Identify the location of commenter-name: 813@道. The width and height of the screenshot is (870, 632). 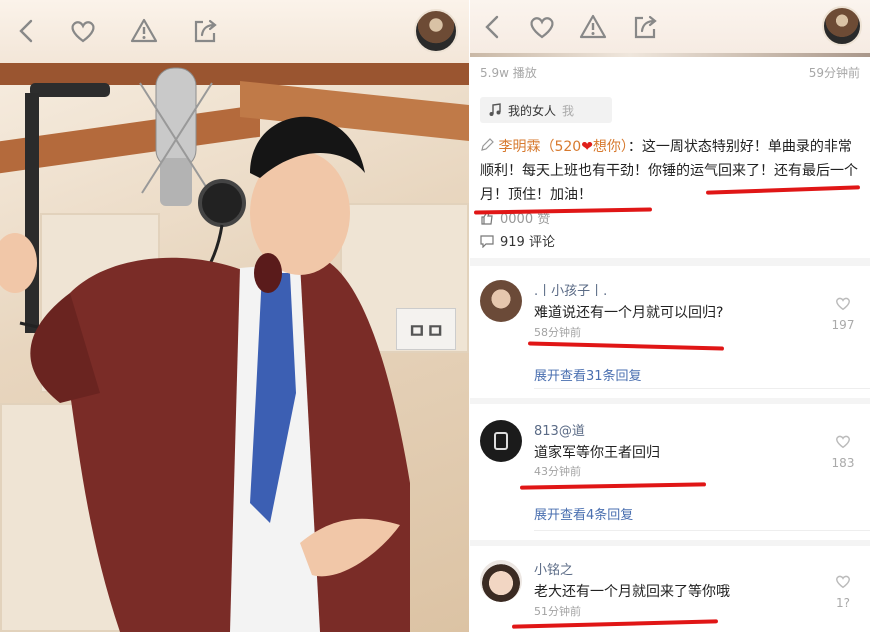
(559, 429).